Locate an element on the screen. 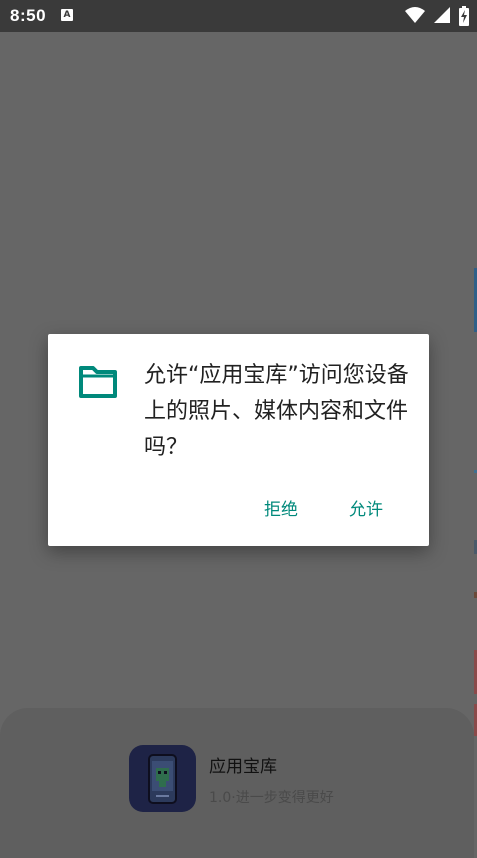 Image resolution: width=477 pixels, height=858 pixels. battery-charging-icon is located at coordinates (464, 16).